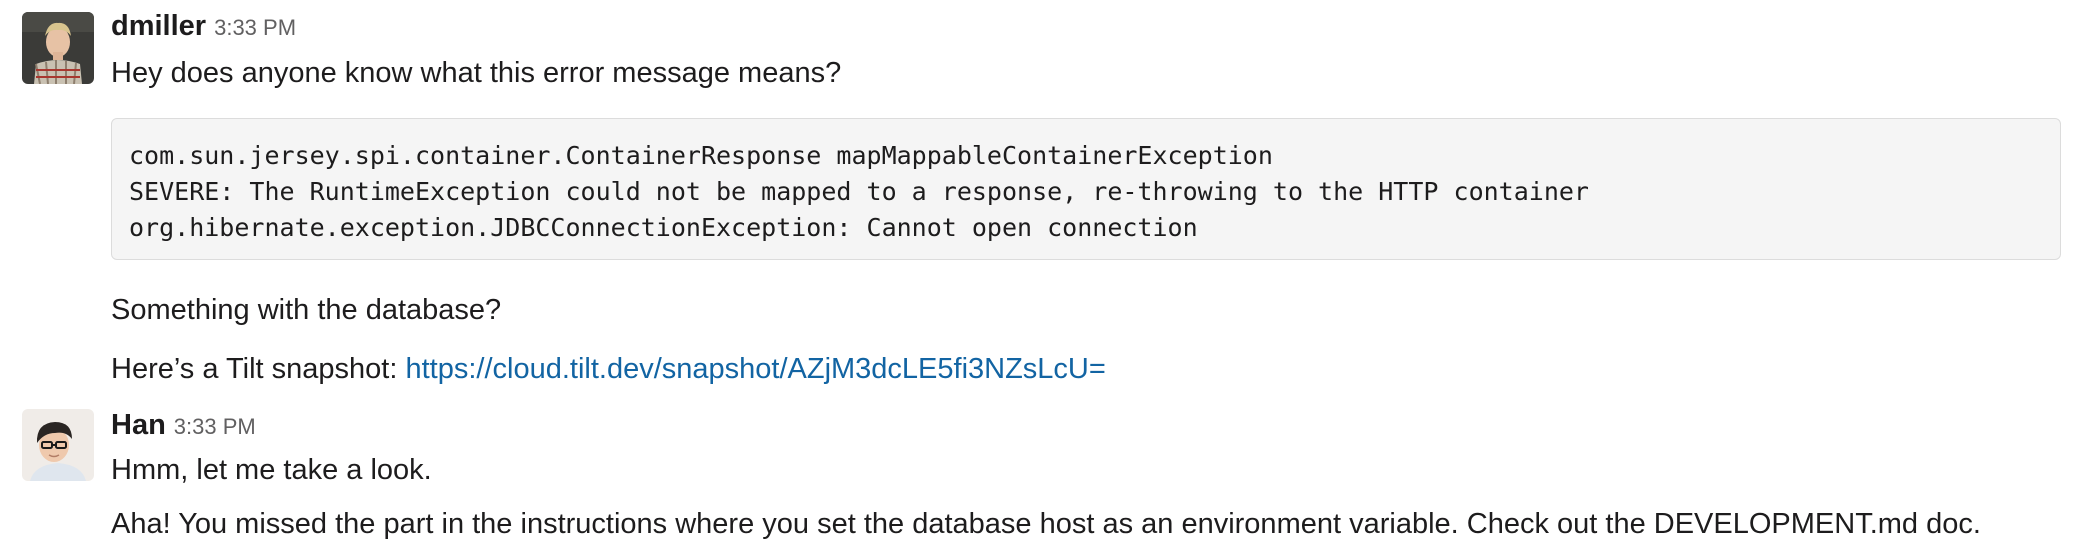 This screenshot has height=556, width=2082. I want to click on link-prefix-text: Here’s a Tilt snapshot:, so click(254, 369).